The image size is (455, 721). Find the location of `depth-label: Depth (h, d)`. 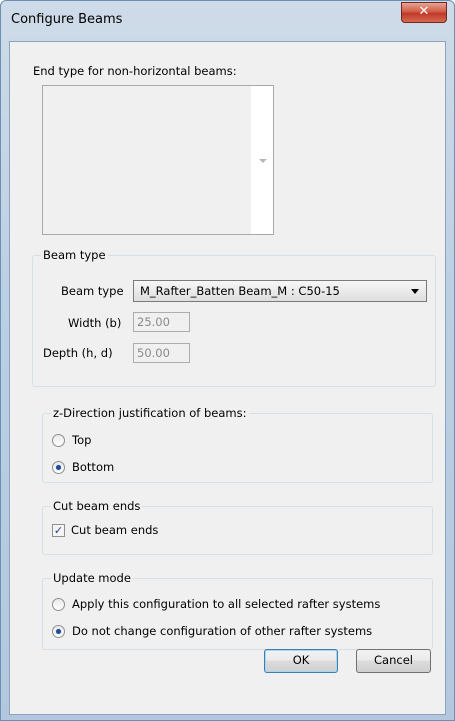

depth-label: Depth (h, d) is located at coordinates (78, 353).